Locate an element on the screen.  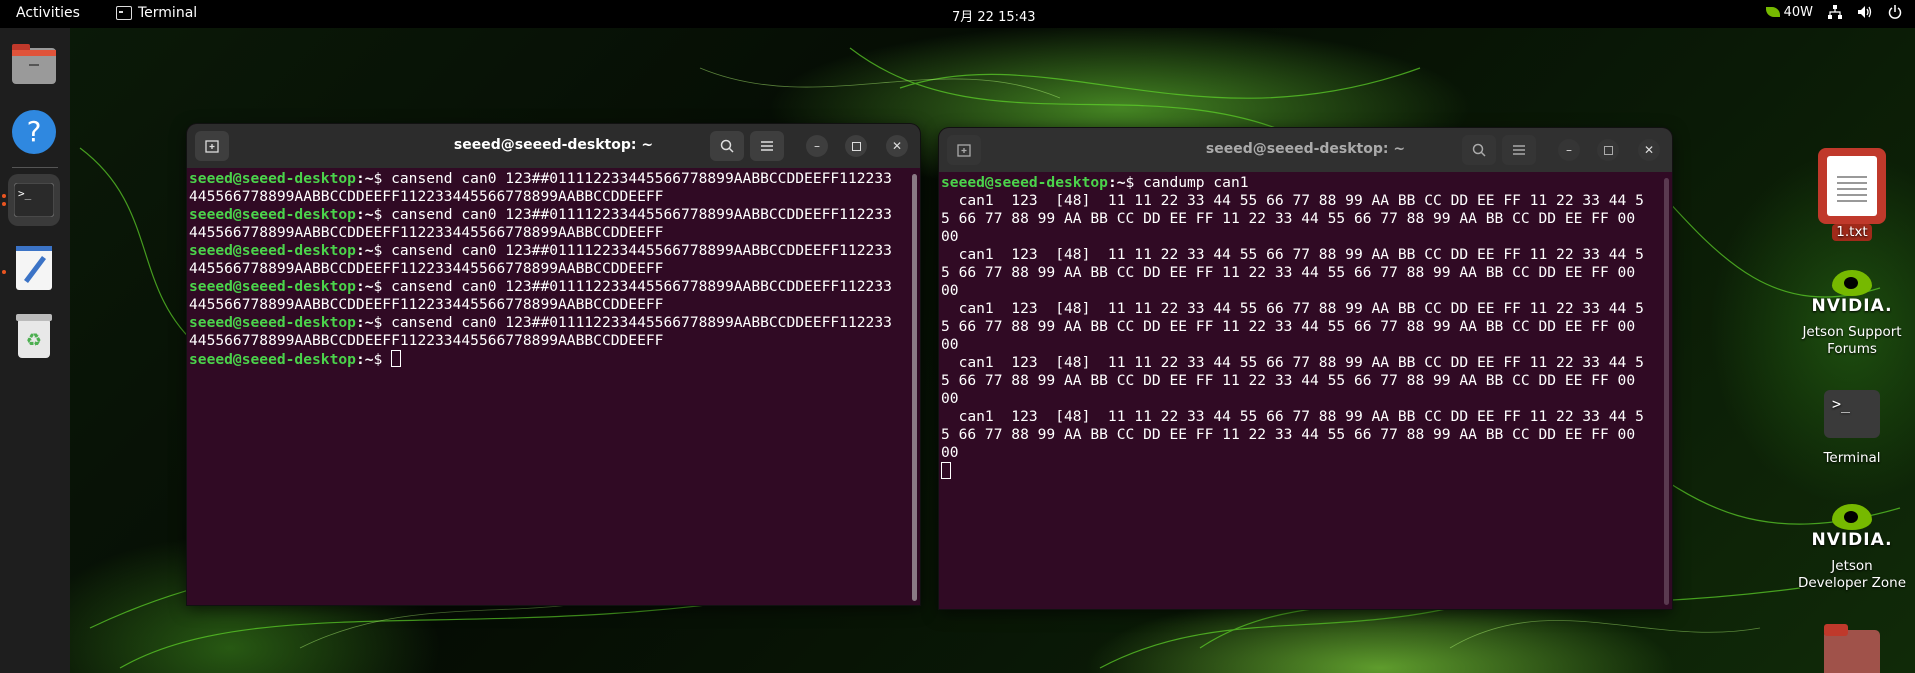
terminal-label: Terminal is located at coordinates (1852, 458).